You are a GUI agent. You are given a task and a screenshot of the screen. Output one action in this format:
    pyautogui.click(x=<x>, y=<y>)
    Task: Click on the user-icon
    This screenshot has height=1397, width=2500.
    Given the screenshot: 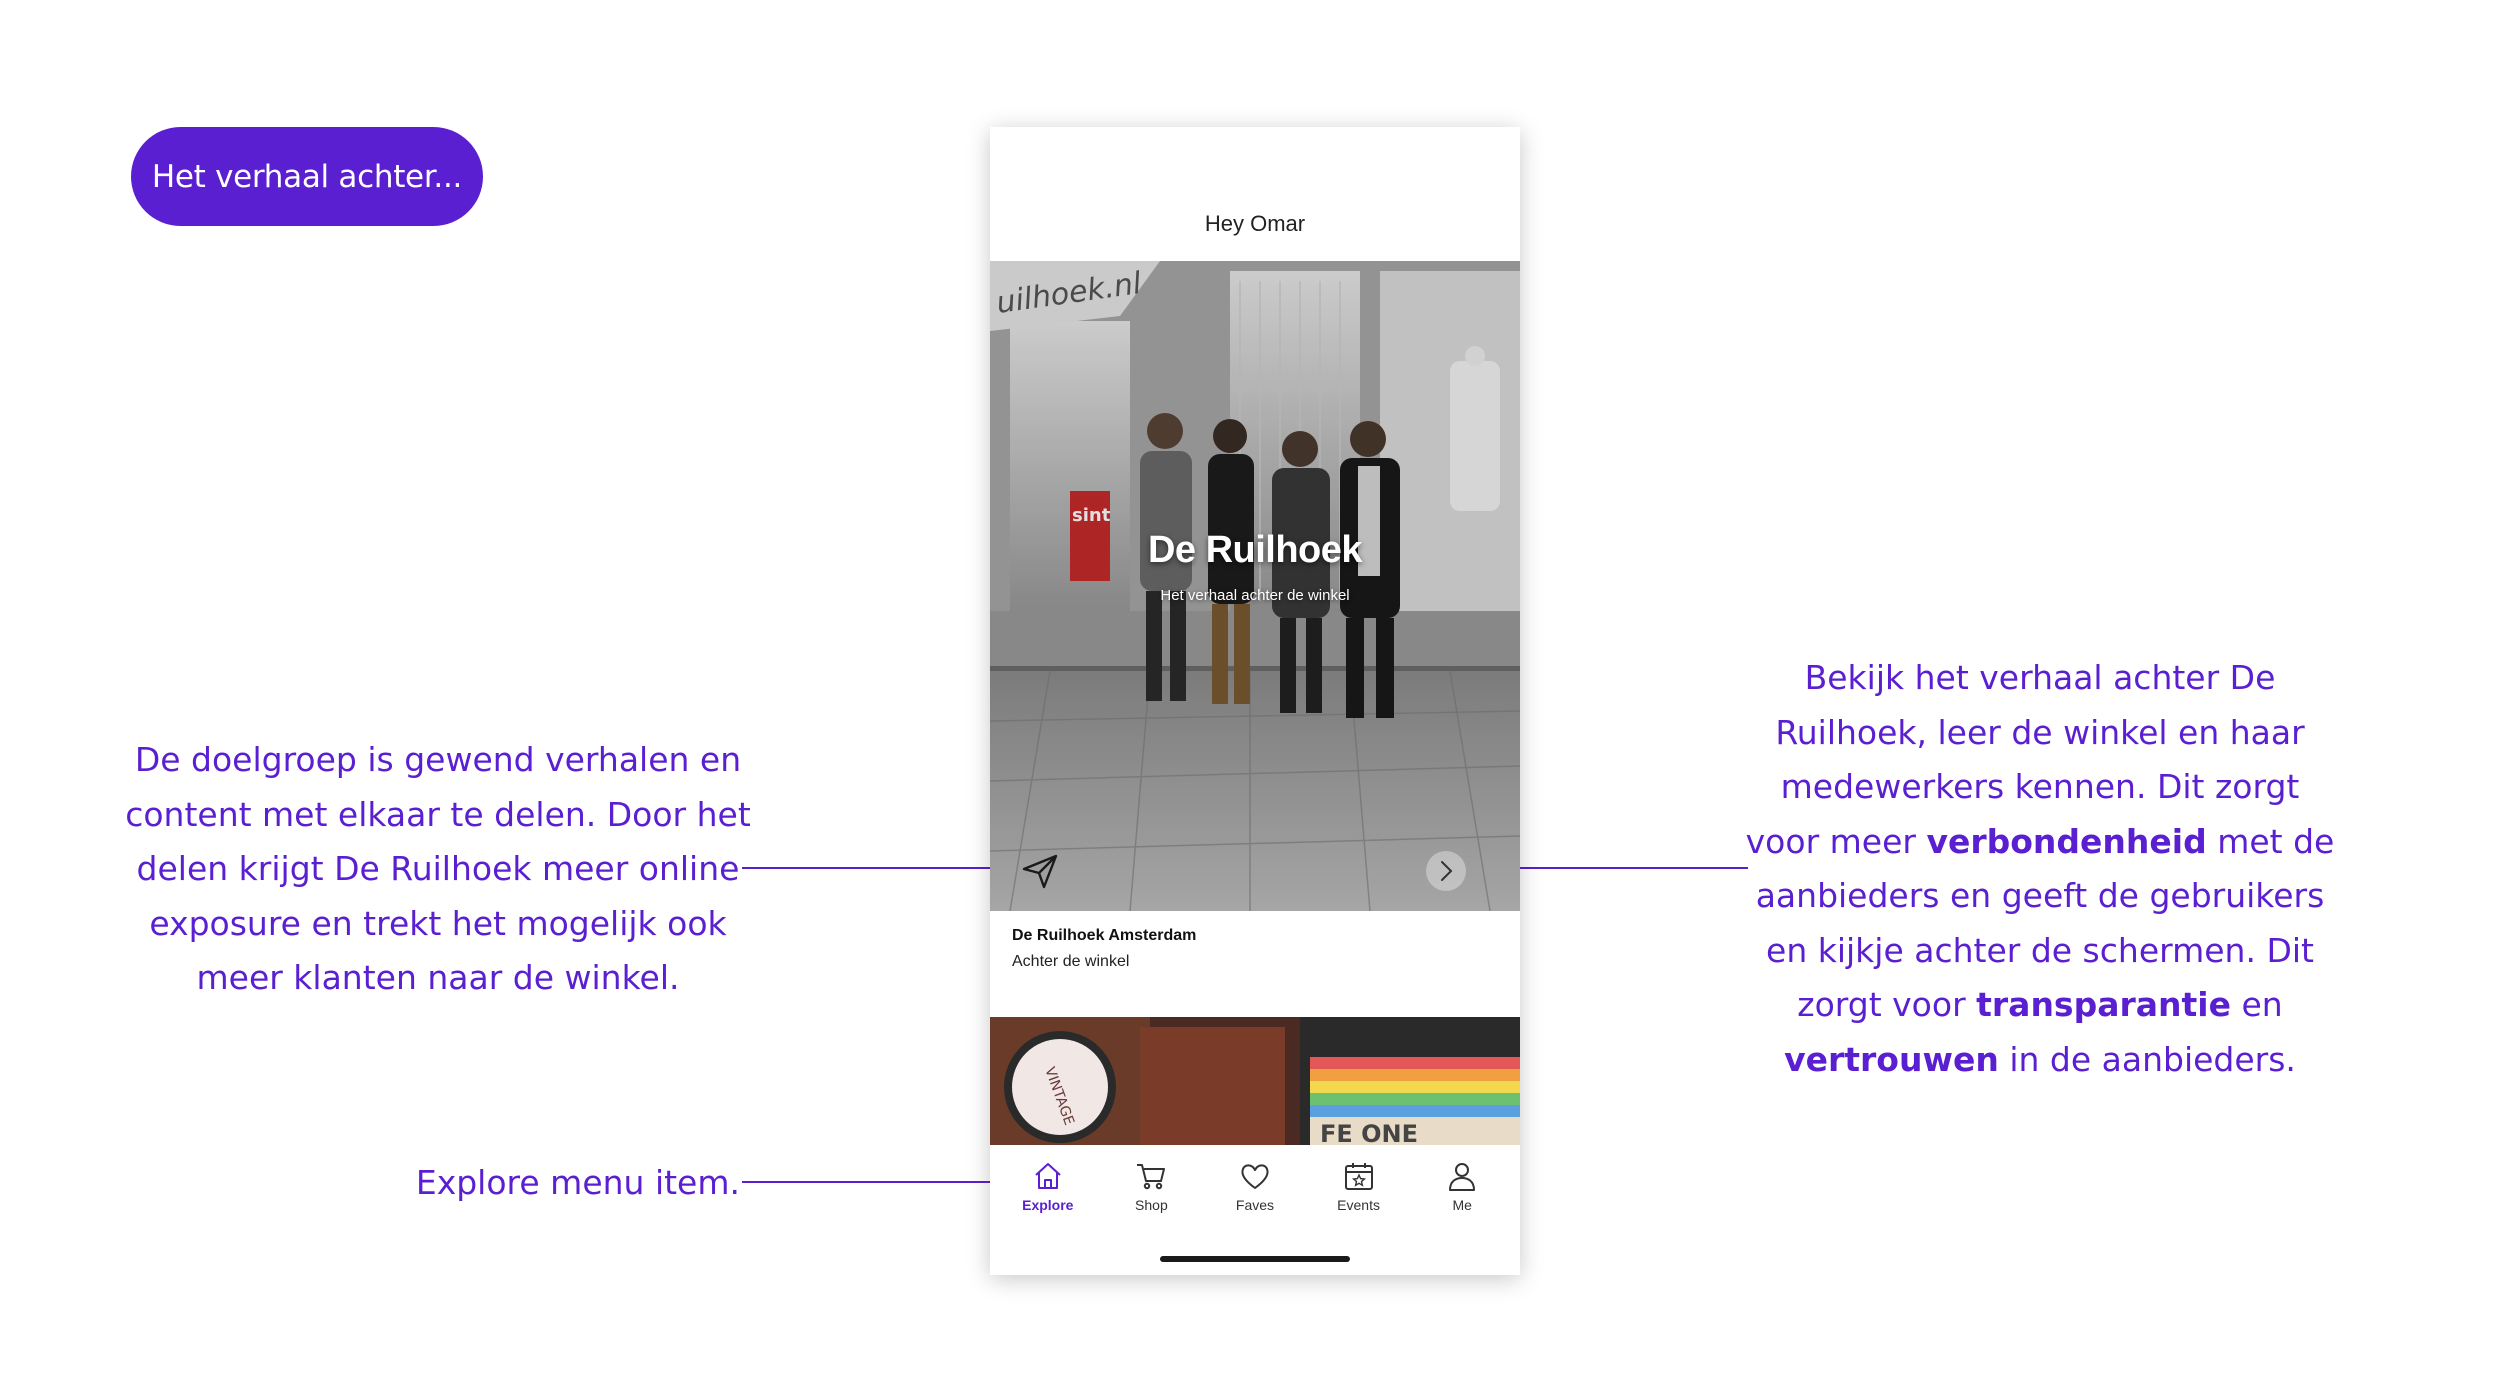 What is the action you would take?
    pyautogui.click(x=1462, y=1177)
    